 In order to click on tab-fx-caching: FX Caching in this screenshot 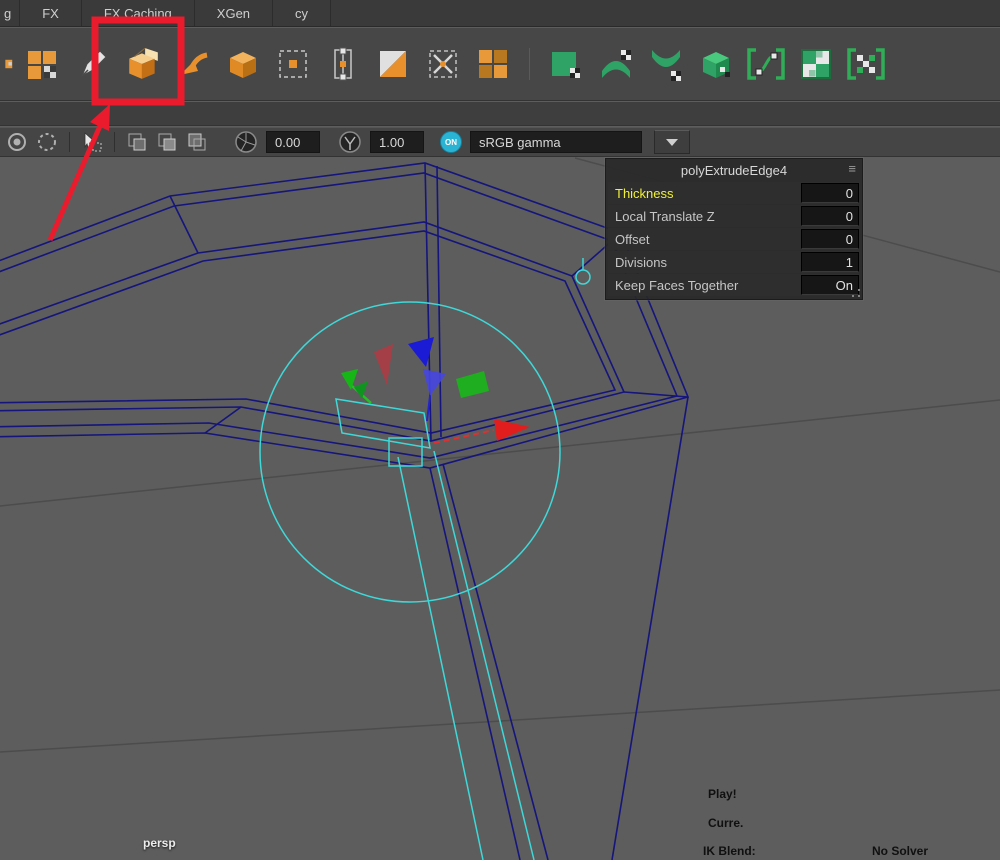, I will do `click(138, 13)`.